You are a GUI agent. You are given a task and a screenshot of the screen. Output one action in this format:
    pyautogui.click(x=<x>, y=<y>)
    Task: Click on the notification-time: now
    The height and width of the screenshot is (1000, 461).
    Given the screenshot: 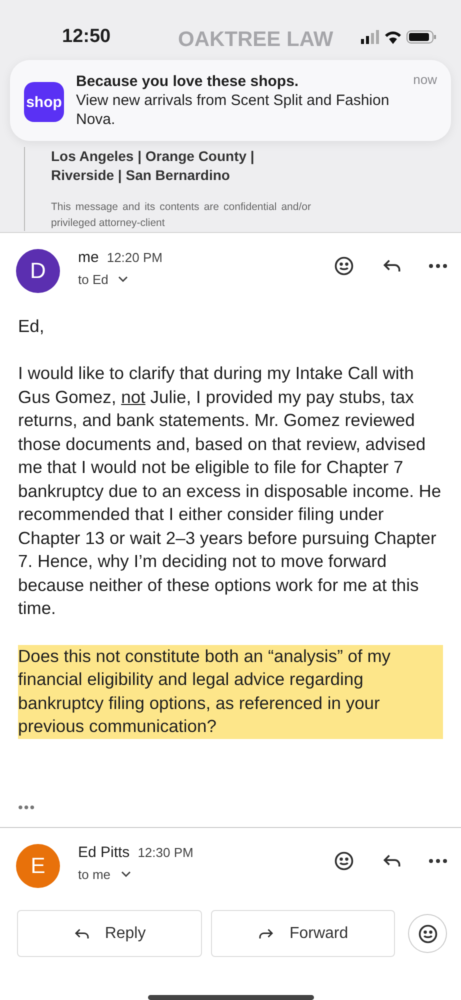 What is the action you would take?
    pyautogui.click(x=425, y=80)
    